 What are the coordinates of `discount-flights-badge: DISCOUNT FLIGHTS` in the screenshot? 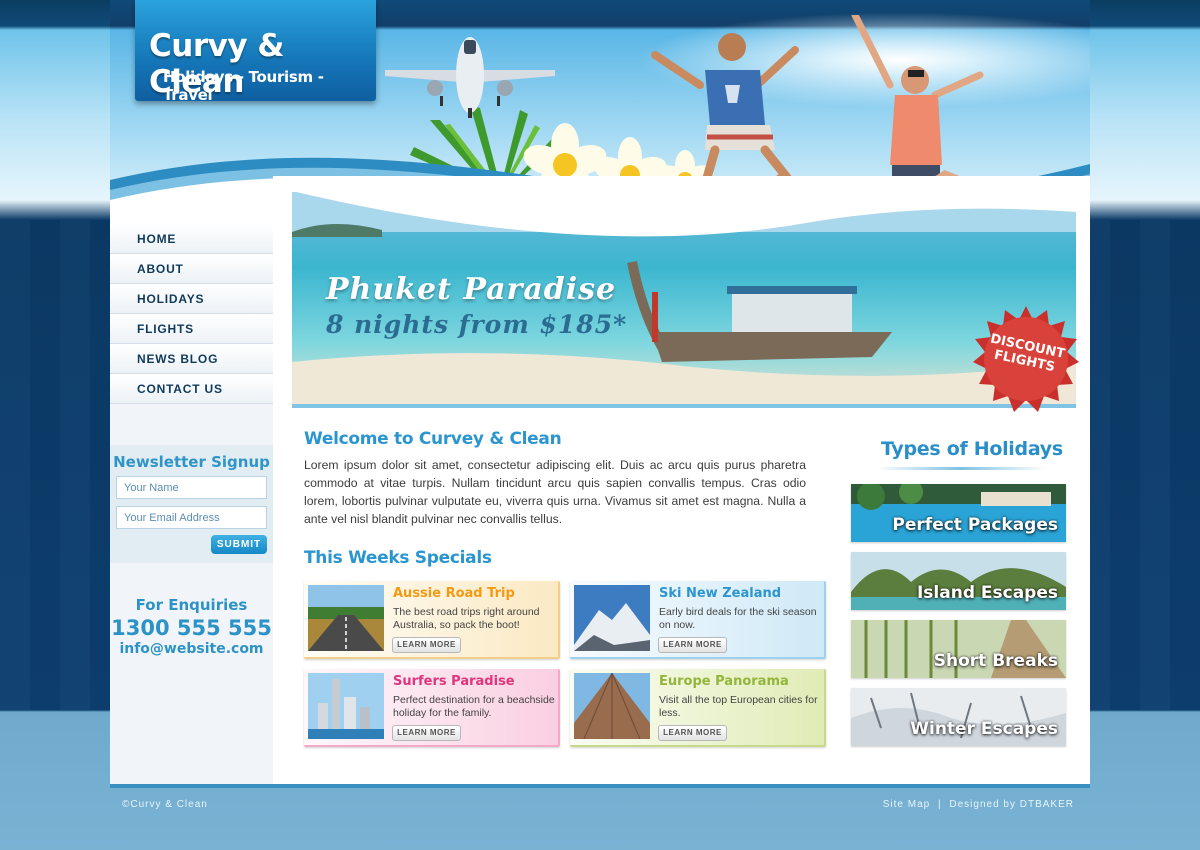 It's located at (1026, 359).